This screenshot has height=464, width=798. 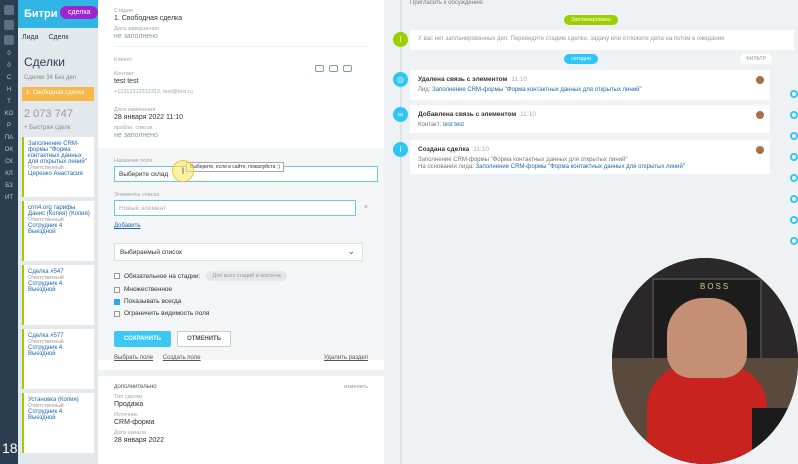 I want to click on today-tag: сегодня, so click(x=581, y=59).